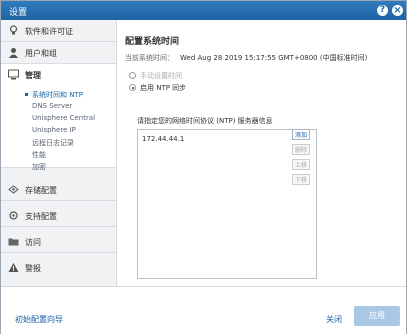 The width and height of the screenshot is (407, 334). Describe the element at coordinates (13, 189) in the screenshot. I see `storage-config-icon` at that location.